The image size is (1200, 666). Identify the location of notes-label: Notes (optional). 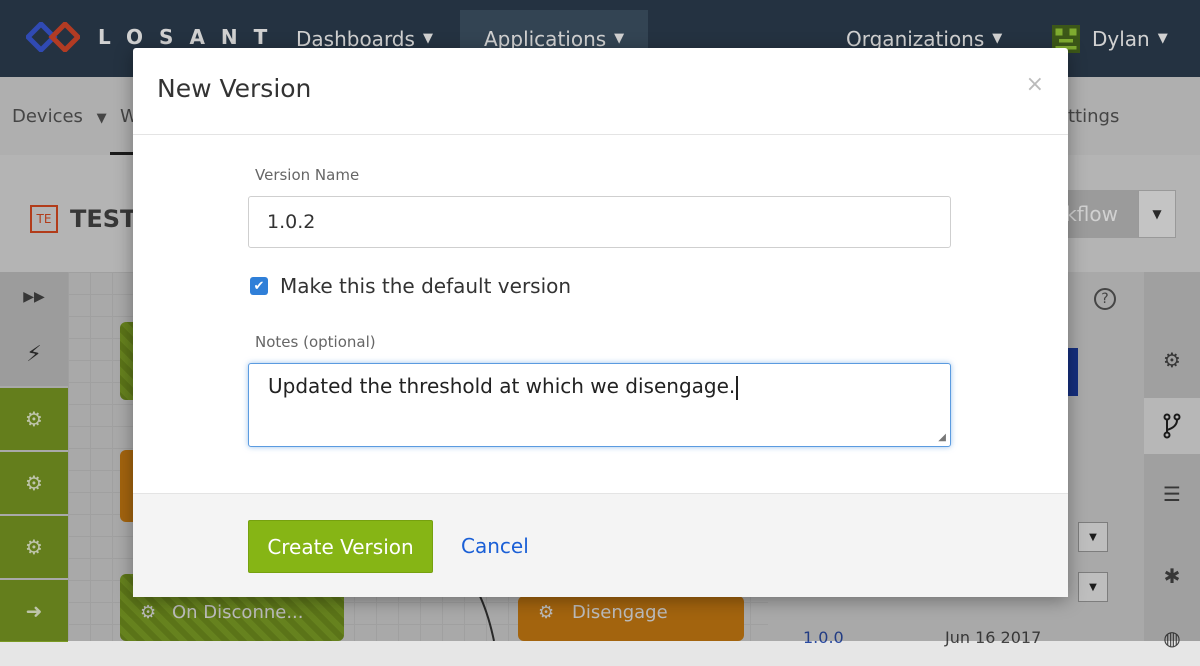
(315, 342).